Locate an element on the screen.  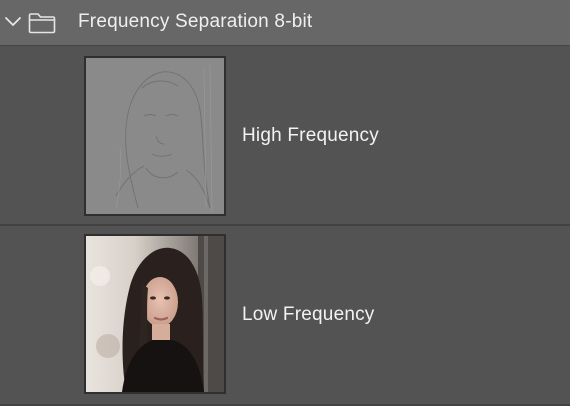
layer-group-row: Frequency Separation 8-bit is located at coordinates (285, 23).